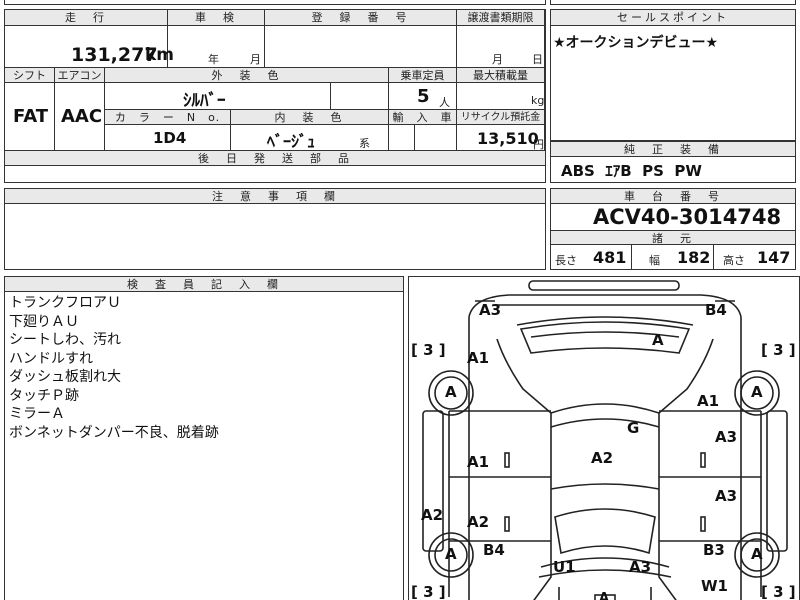 Image resolution: width=800 pixels, height=600 pixels. What do you see at coordinates (275, 229) in the screenshot?
I see `notes-box: 注 意 事 項 欄` at bounding box center [275, 229].